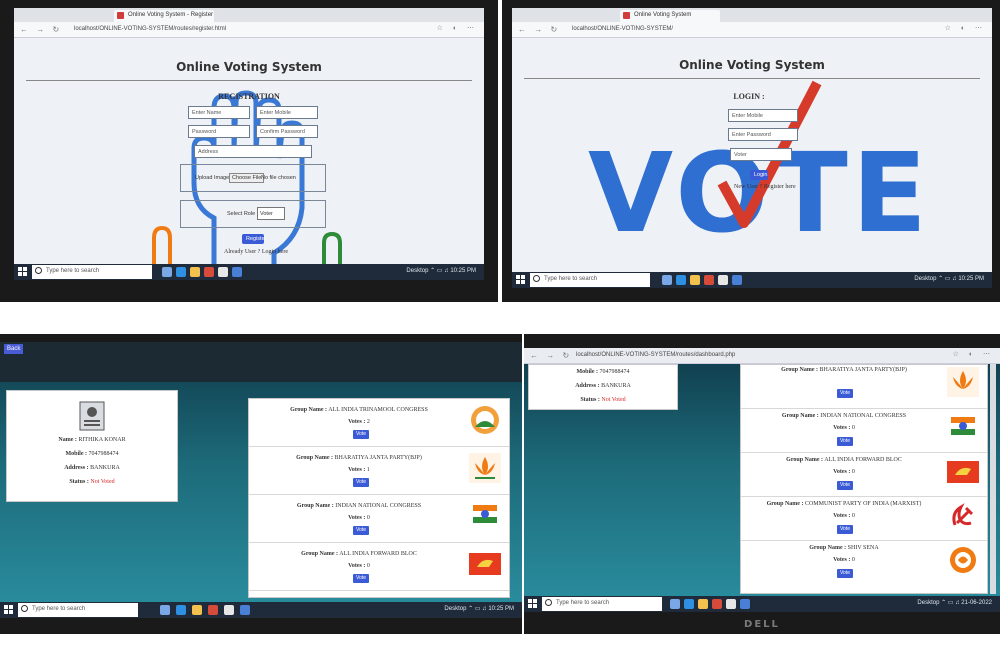 This screenshot has height=668, width=1000. Describe the element at coordinates (219, 131) in the screenshot. I see `password-input: Password` at that location.